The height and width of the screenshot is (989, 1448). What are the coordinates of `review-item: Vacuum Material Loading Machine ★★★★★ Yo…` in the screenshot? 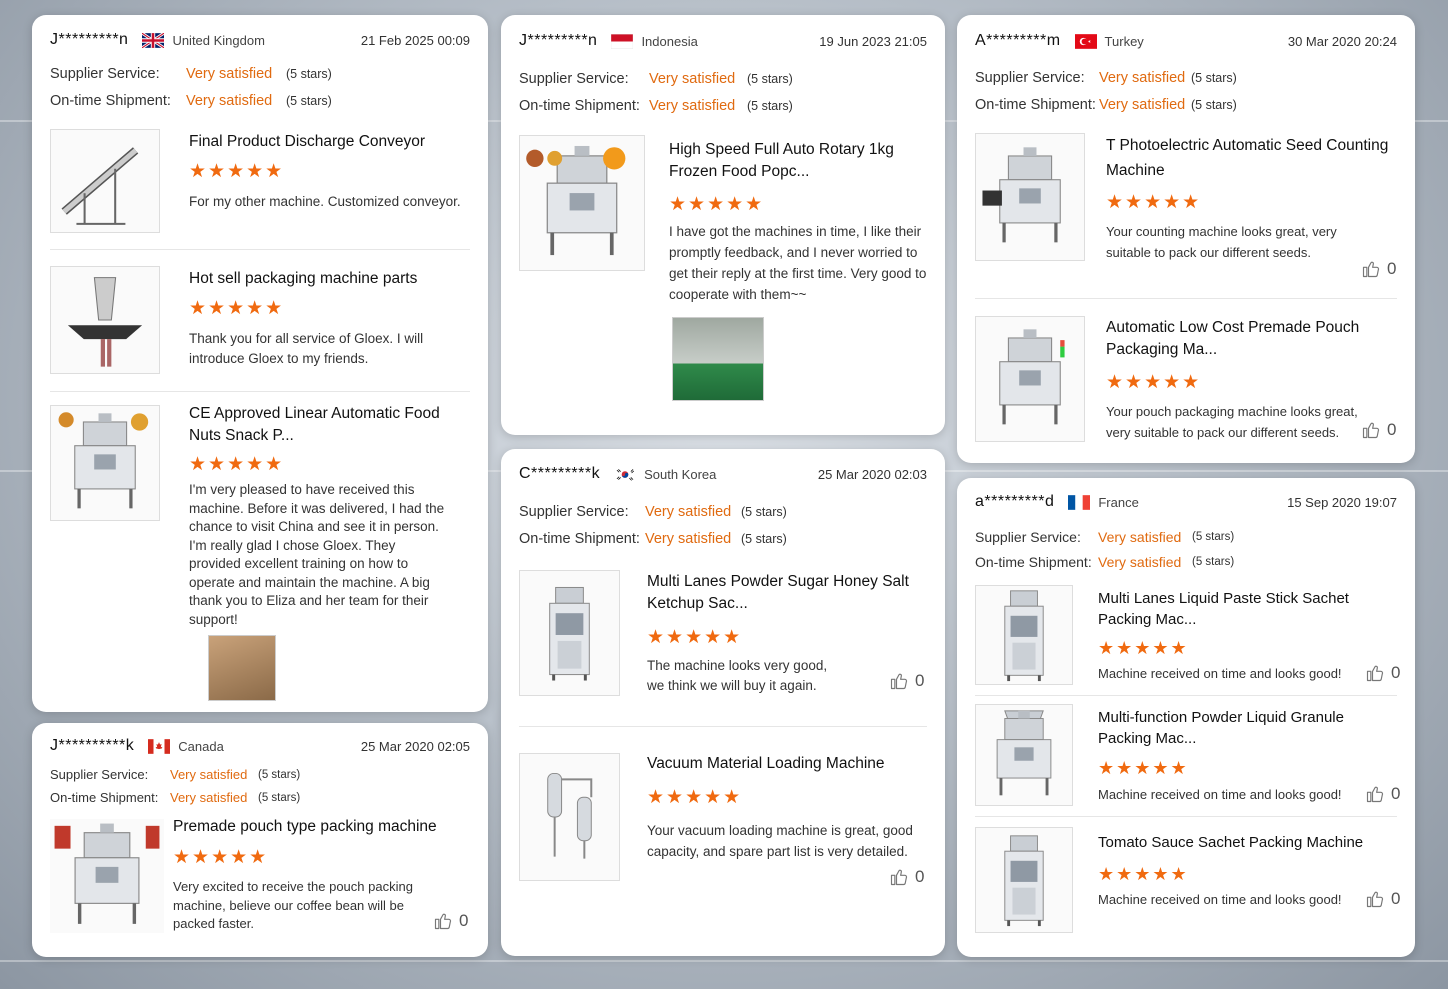 It's located at (723, 819).